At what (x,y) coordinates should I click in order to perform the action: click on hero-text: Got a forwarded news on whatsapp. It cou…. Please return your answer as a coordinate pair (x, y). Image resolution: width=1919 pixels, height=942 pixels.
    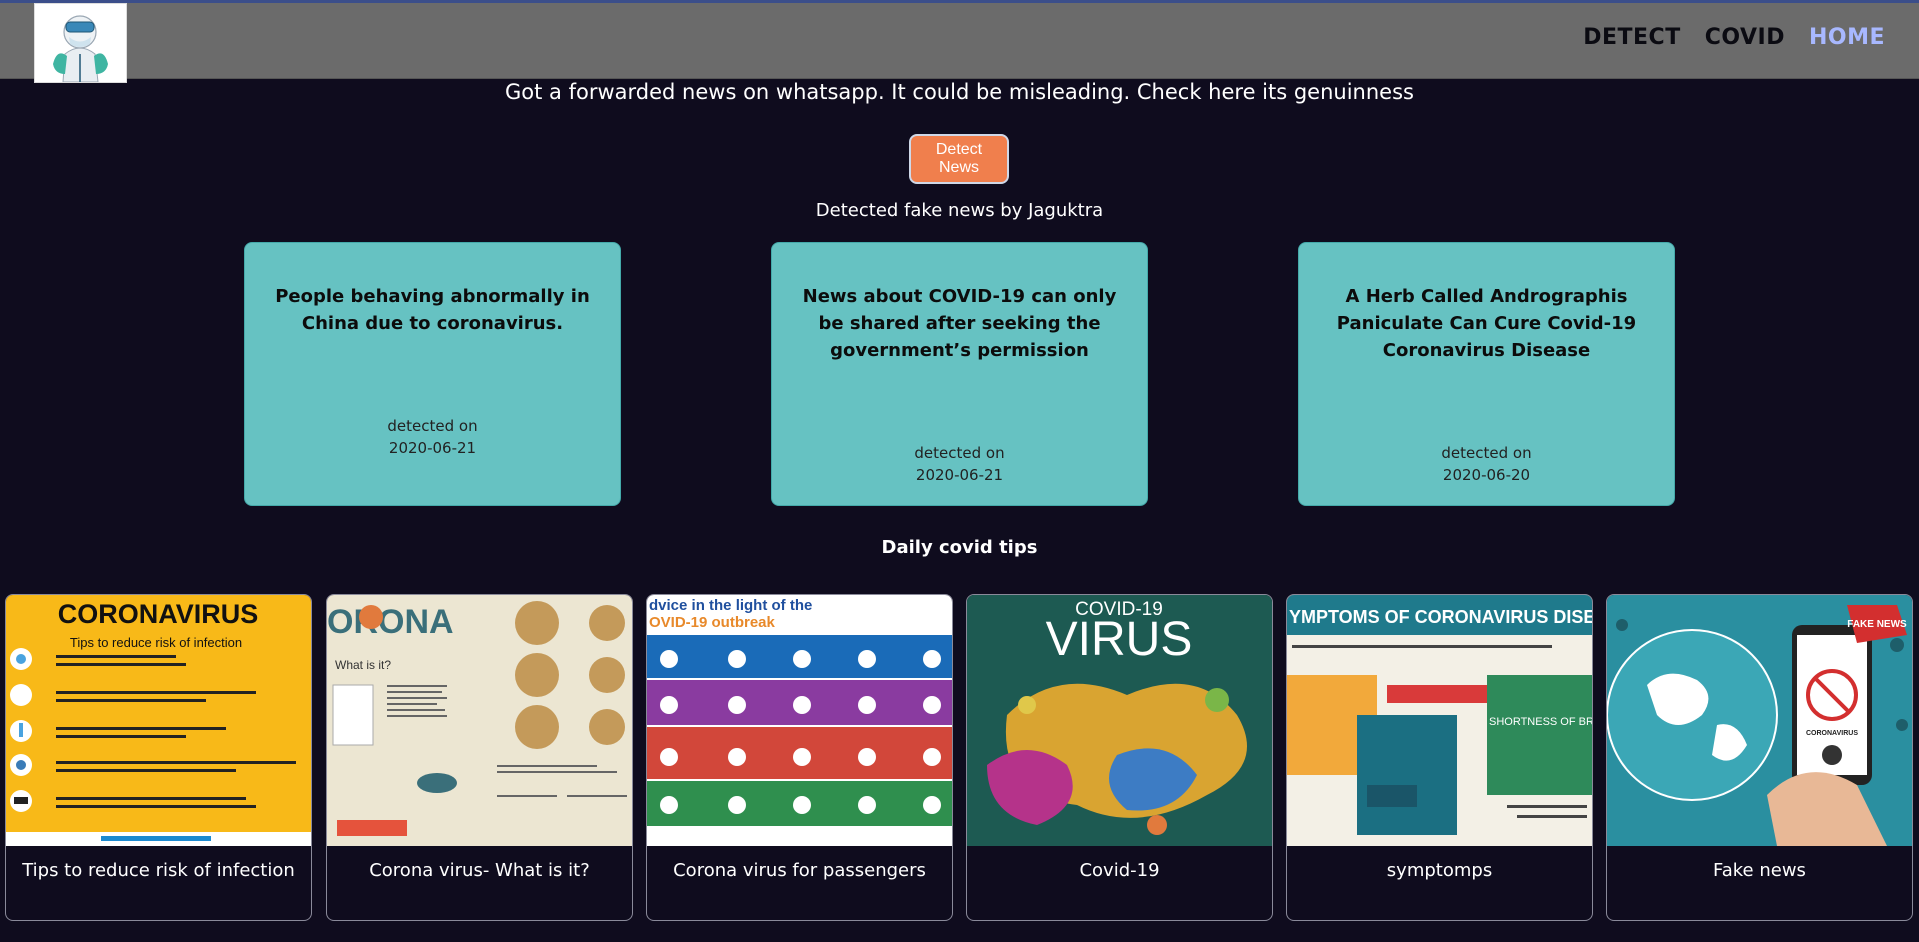
    Looking at the image, I should click on (959, 92).